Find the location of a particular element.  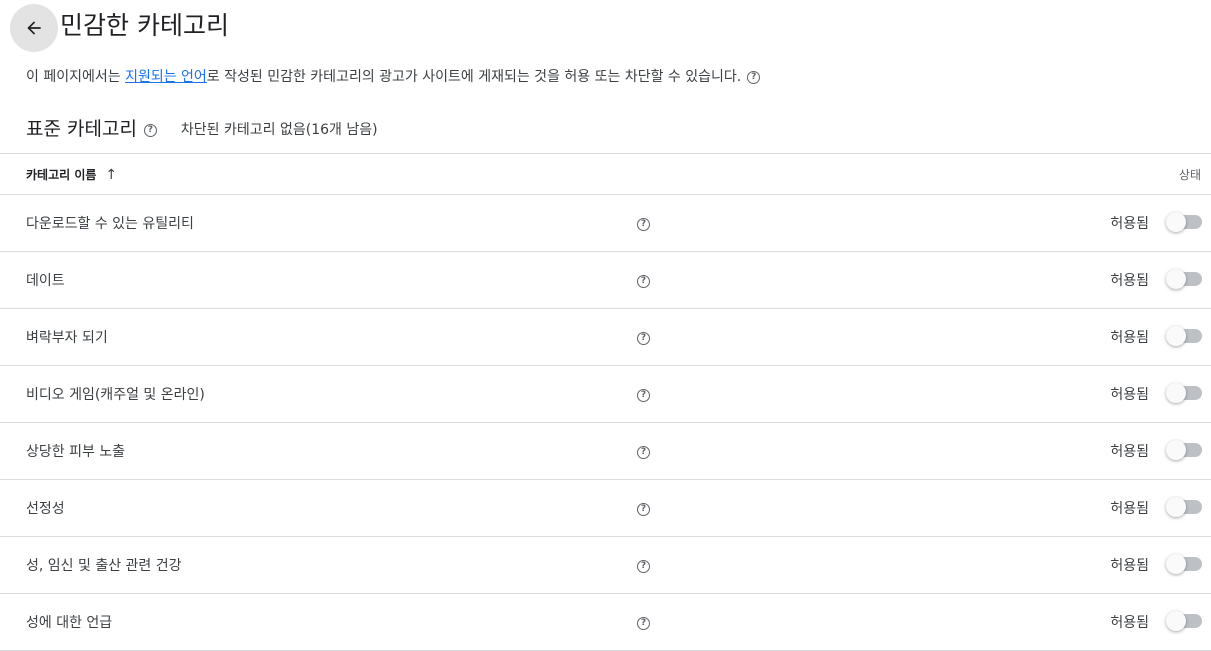

column-header-status: 상태 is located at coordinates (1189, 175).